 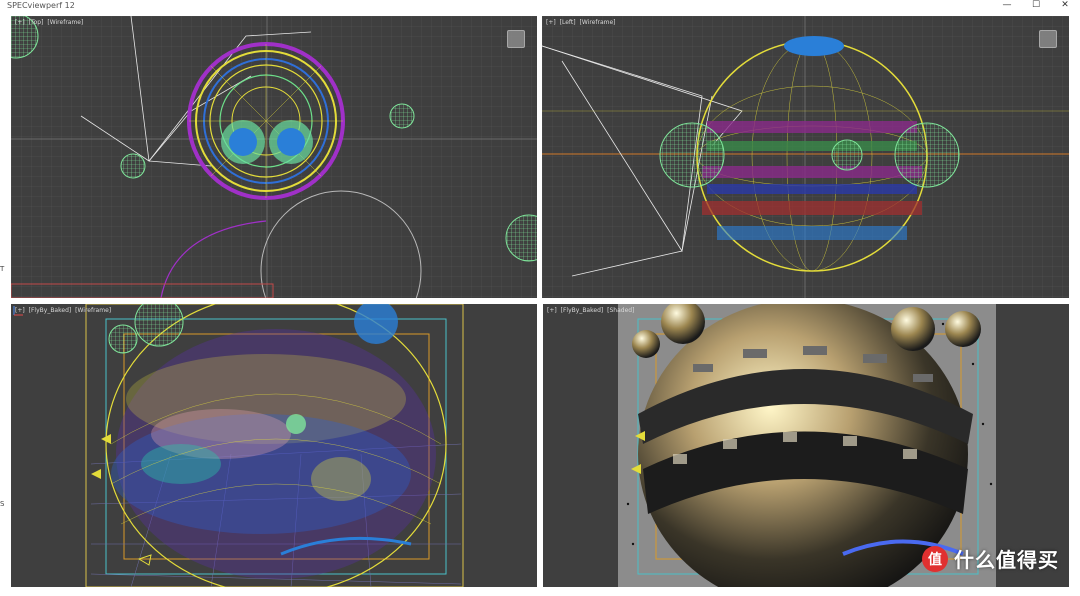 I want to click on viewport-view-name: [Top], so click(x=36, y=22).